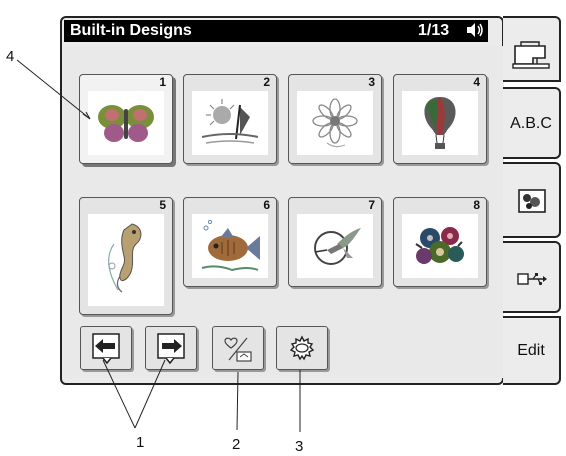 This screenshot has height=456, width=566. What do you see at coordinates (140, 442) in the screenshot?
I see `callout-1: 1` at bounding box center [140, 442].